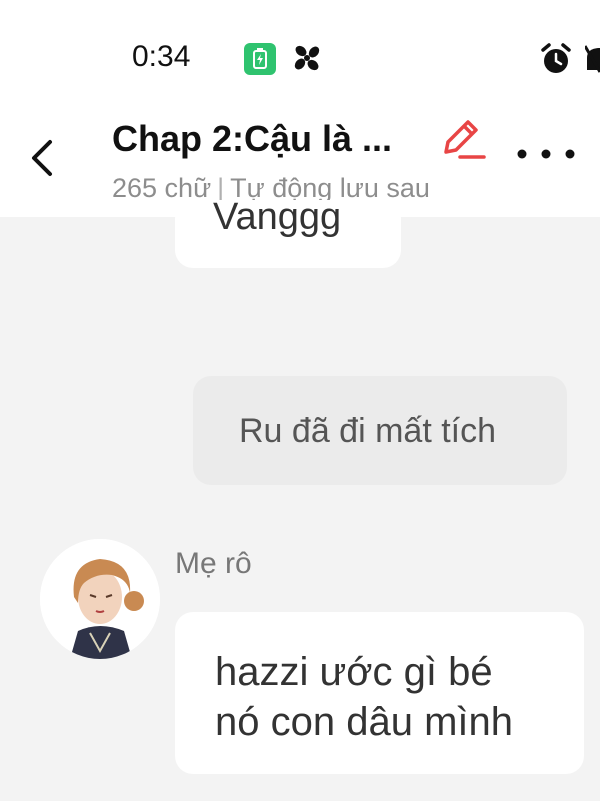  I want to click on message-bubble: Vanggg, so click(288, 234).